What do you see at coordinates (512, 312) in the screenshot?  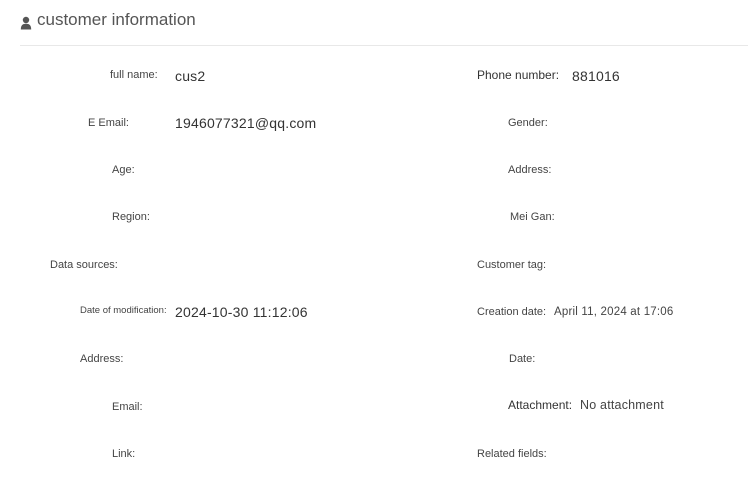 I see `creation-date-label: Creation date:` at bounding box center [512, 312].